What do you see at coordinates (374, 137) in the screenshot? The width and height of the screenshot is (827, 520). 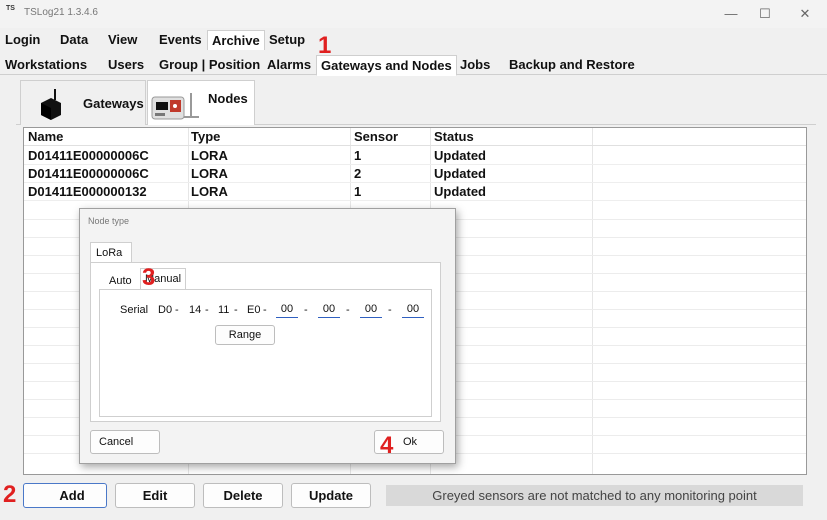 I see `column-header-sensor: Sensor` at bounding box center [374, 137].